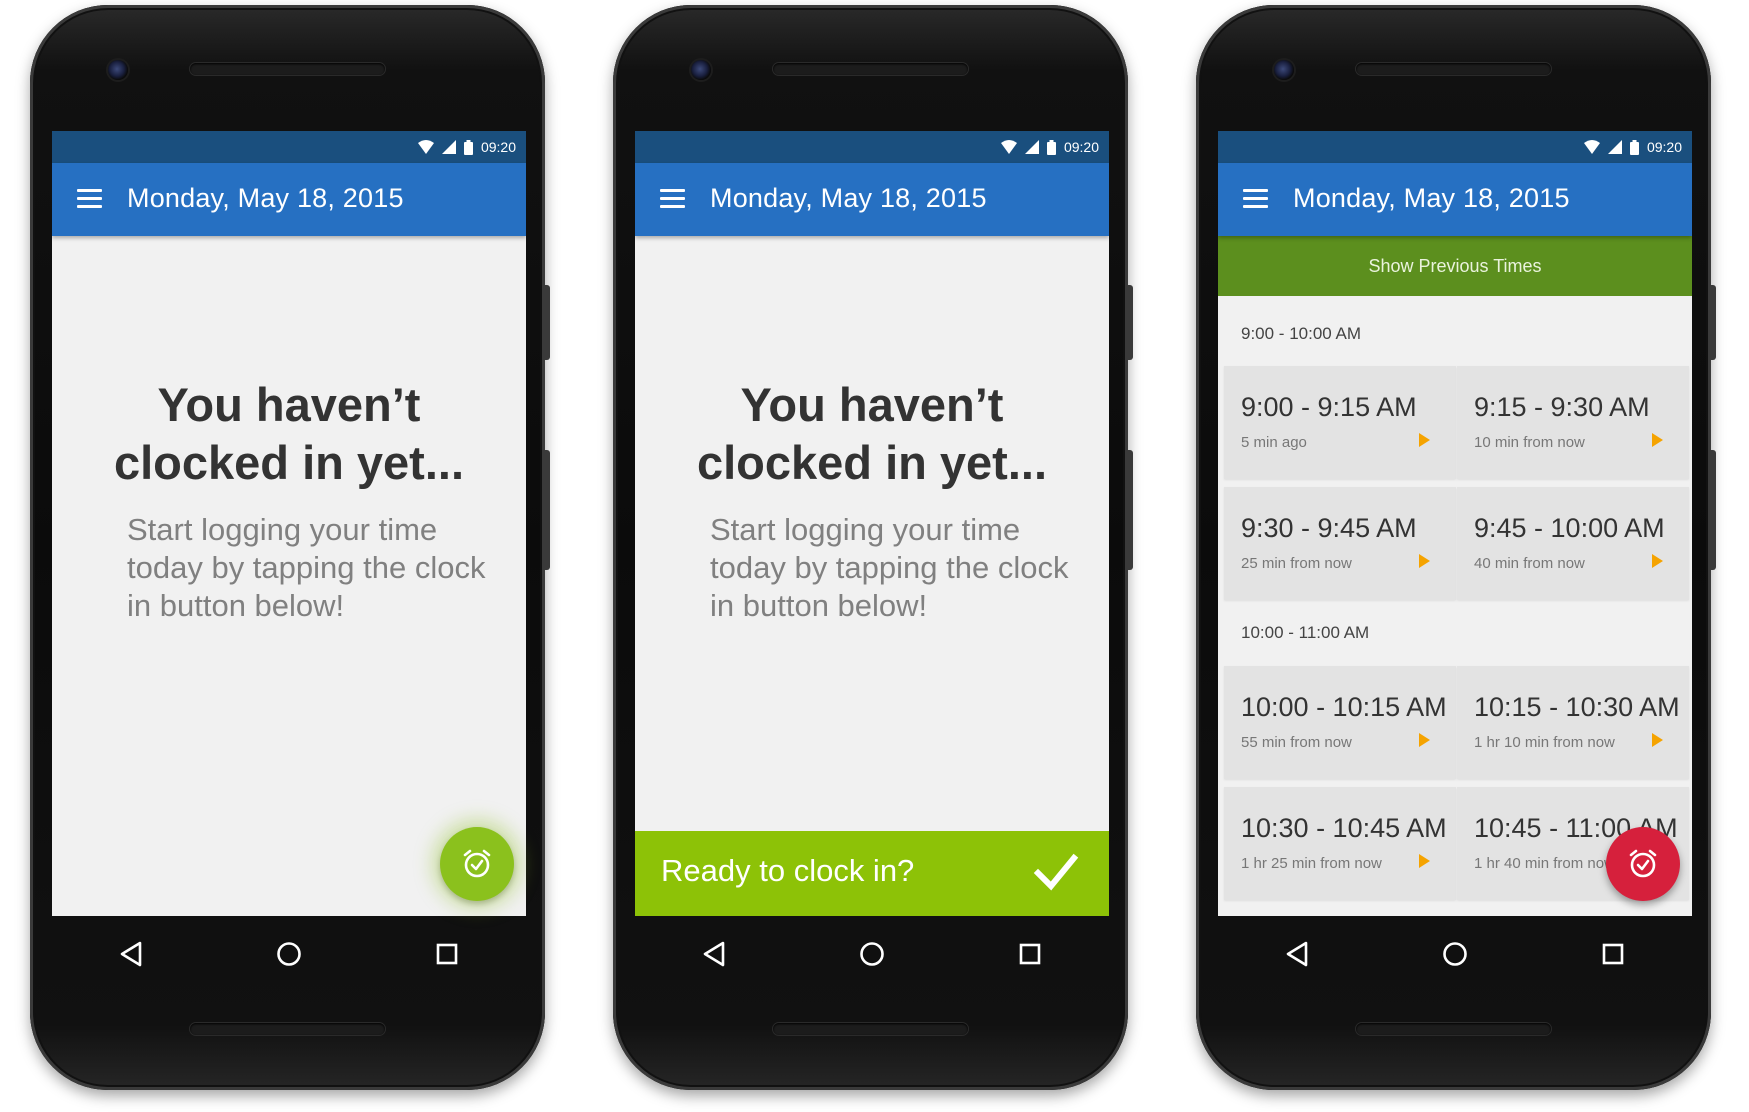  Describe the element at coordinates (1544, 863) in the screenshot. I see `slot-relative-time: 1 hr 40 min from now` at that location.